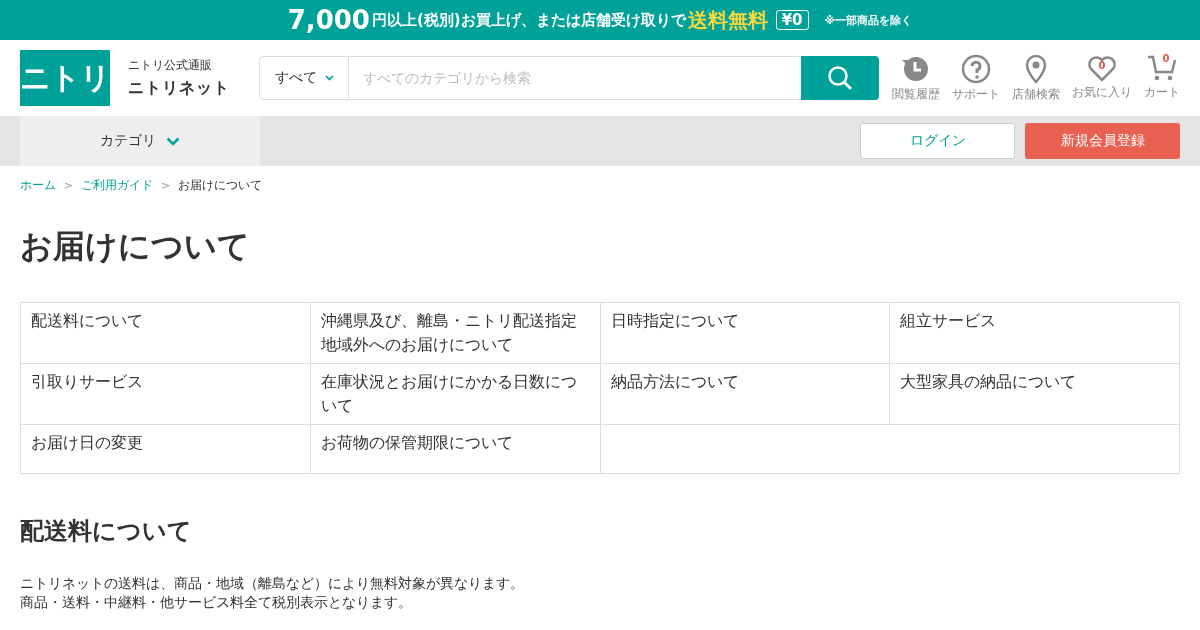  What do you see at coordinates (727, 20) in the screenshot?
I see `free-shipping-text: 送料無料` at bounding box center [727, 20].